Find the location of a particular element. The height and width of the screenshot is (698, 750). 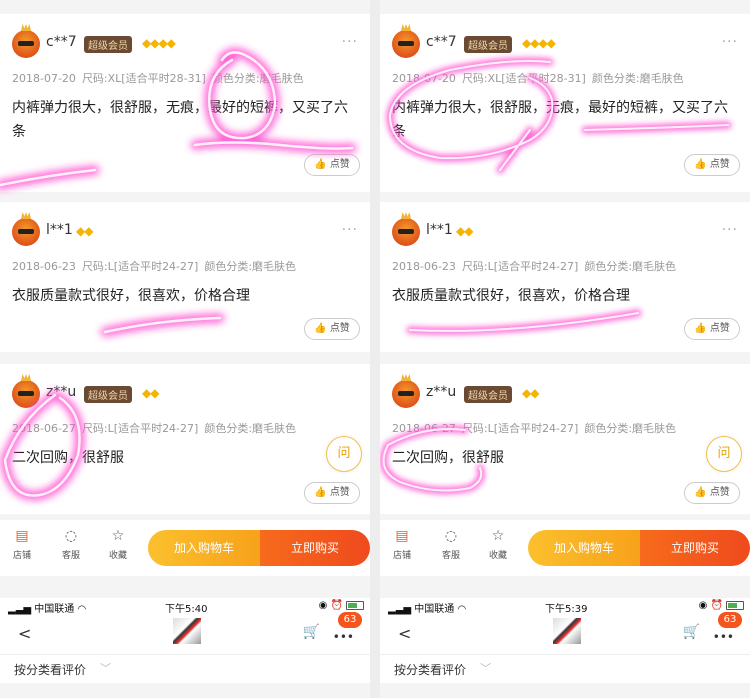

nav-bar: < 🛒 ••• 63 is located at coordinates (185, 633).